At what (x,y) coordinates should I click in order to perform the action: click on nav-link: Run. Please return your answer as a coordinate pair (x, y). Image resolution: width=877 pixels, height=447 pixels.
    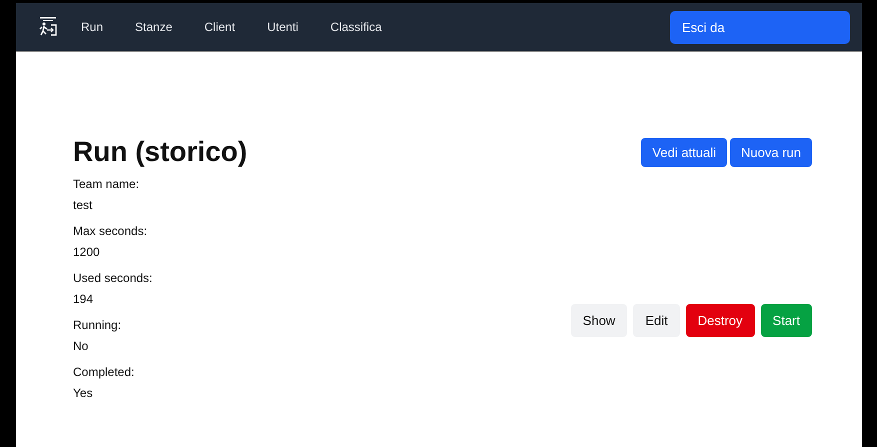
    Looking at the image, I should click on (92, 27).